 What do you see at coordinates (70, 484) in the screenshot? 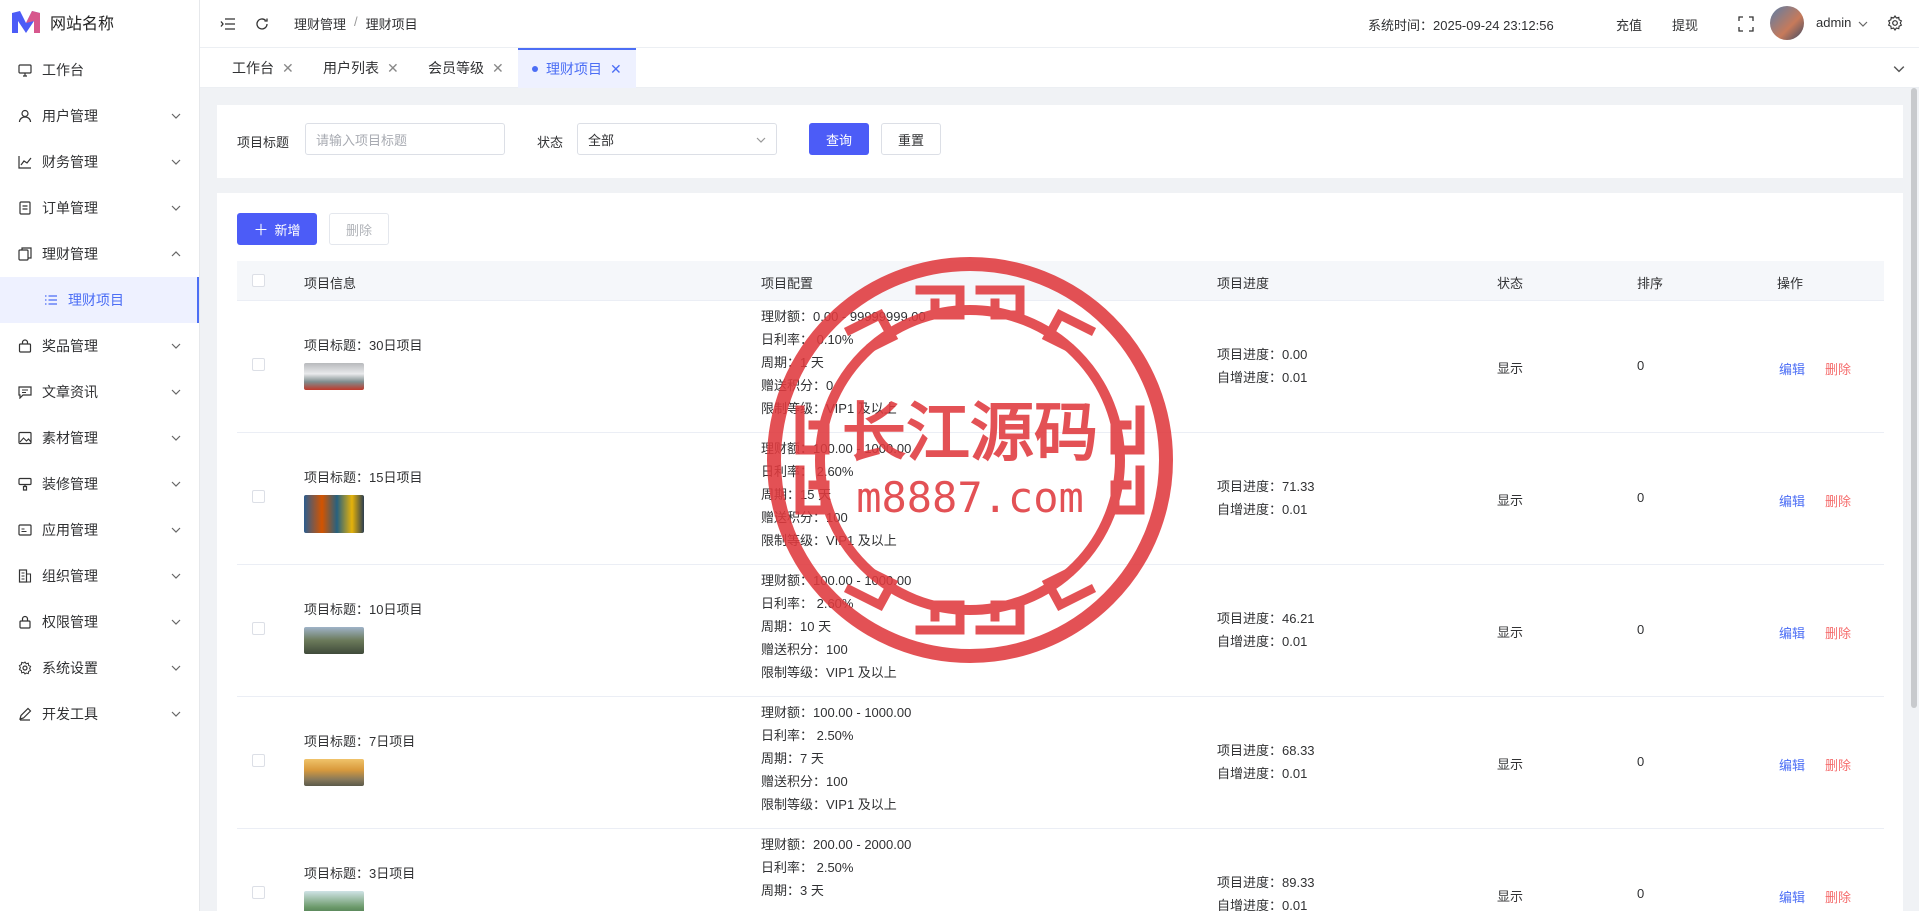
I see `sidebar-item-label: 装修管理` at bounding box center [70, 484].